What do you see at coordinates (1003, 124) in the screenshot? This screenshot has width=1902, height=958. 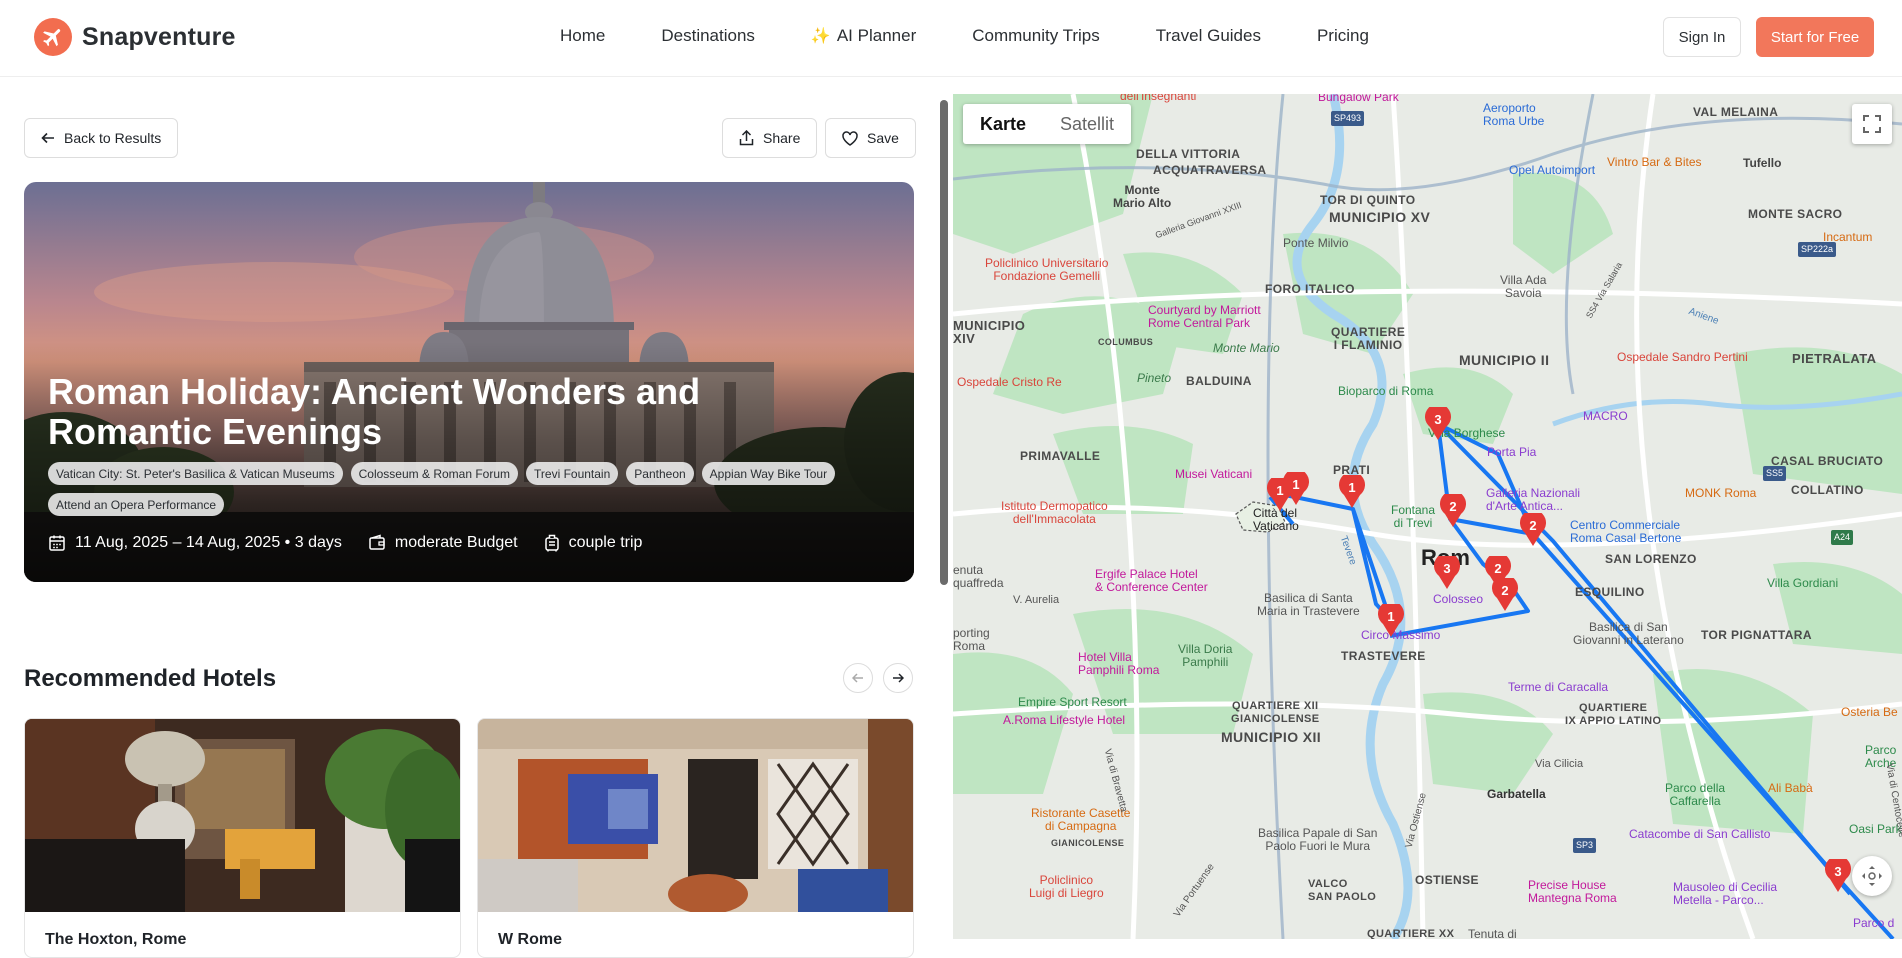 I see `map-mode-karte: Karte` at bounding box center [1003, 124].